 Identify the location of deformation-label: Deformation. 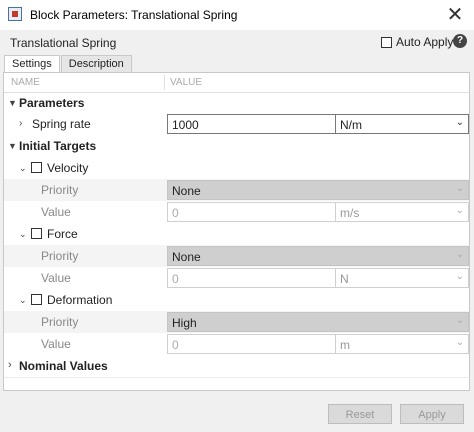
(80, 300).